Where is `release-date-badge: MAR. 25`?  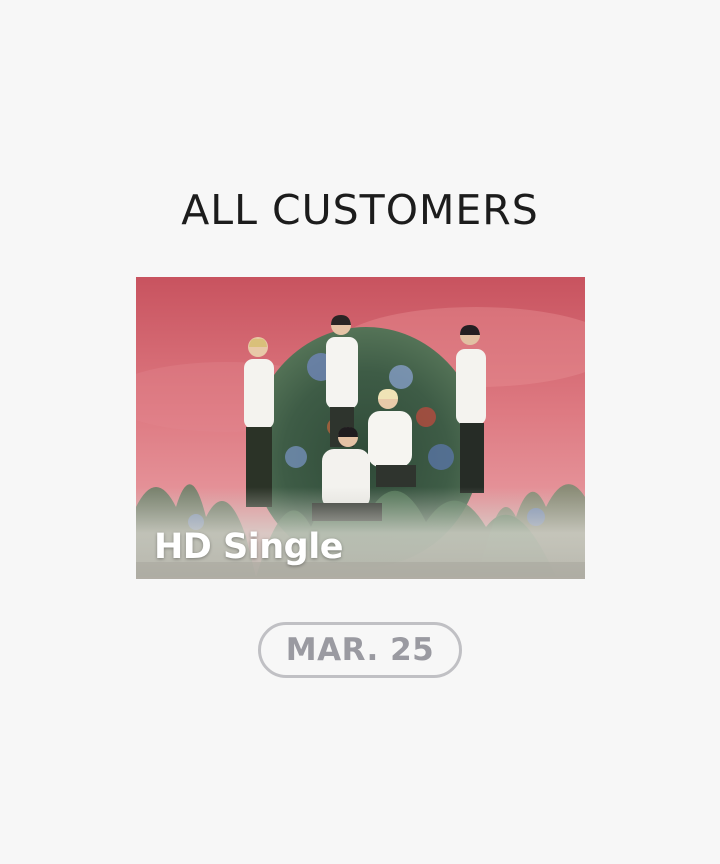 release-date-badge: MAR. 25 is located at coordinates (360, 650).